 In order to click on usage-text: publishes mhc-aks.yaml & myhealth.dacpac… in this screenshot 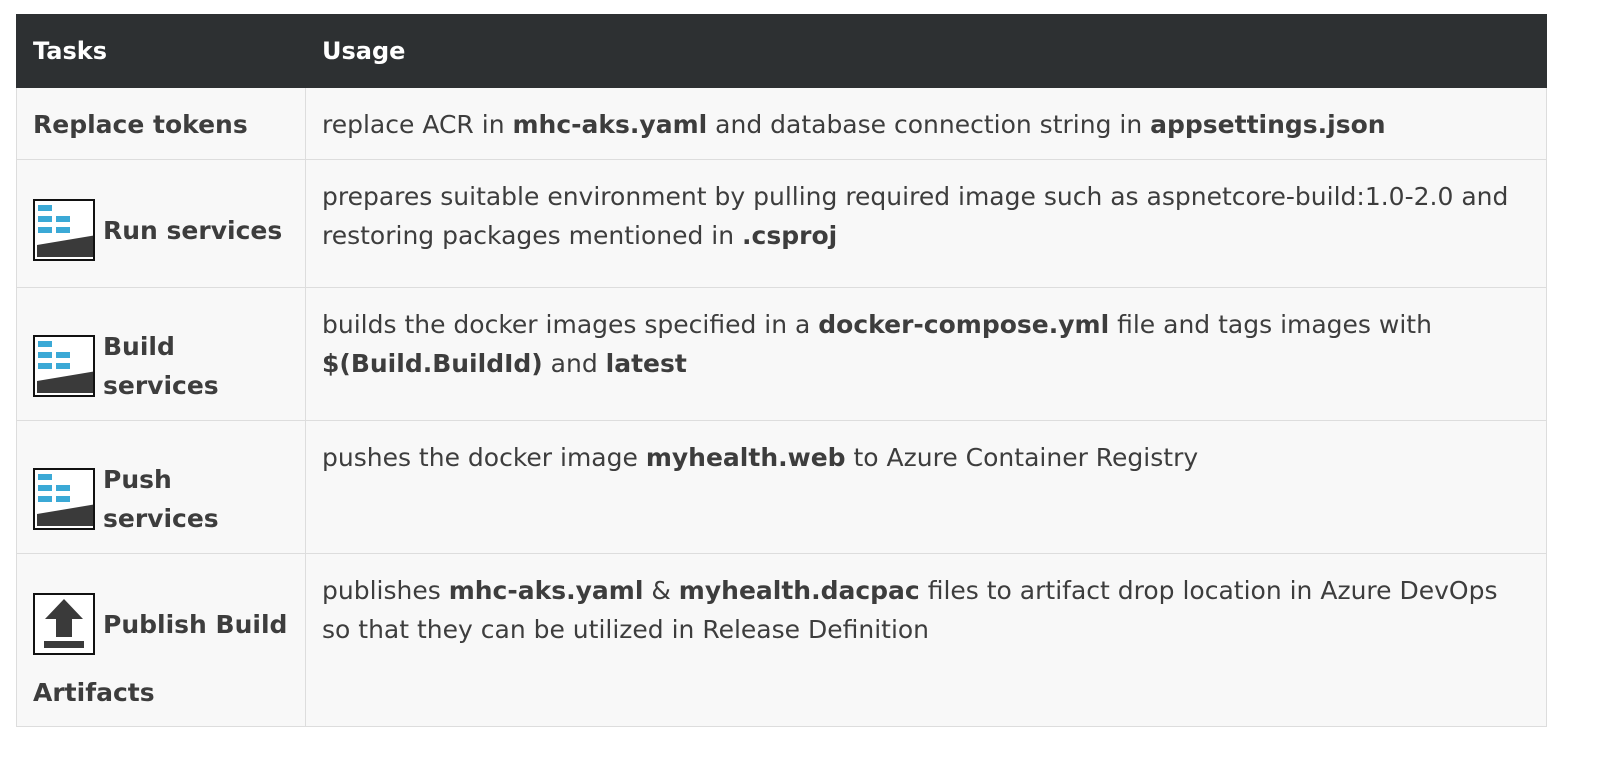, I will do `click(909, 610)`.